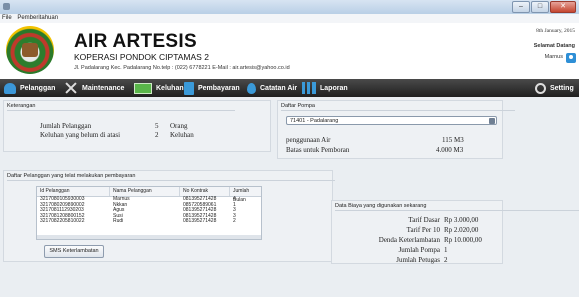 Image resolution: width=579 pixels, height=297 pixels. I want to click on nav-pembayaran-label: Pembayaran, so click(219, 88).